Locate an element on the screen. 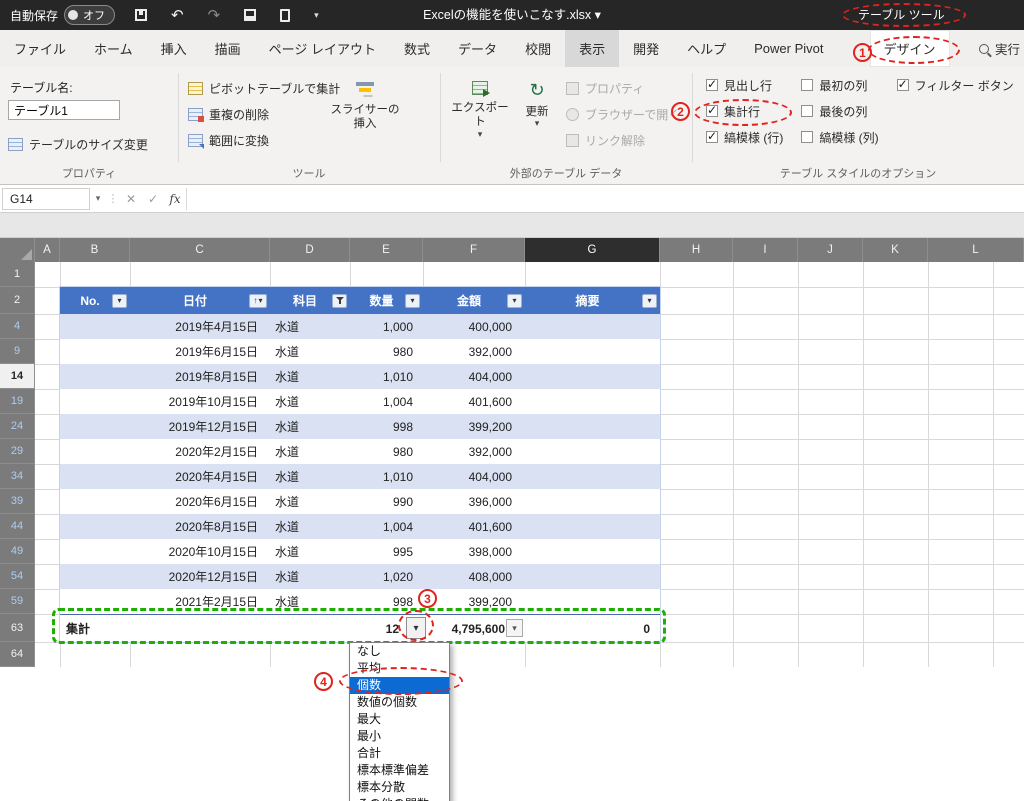  row-header: 54 is located at coordinates (17, 576).